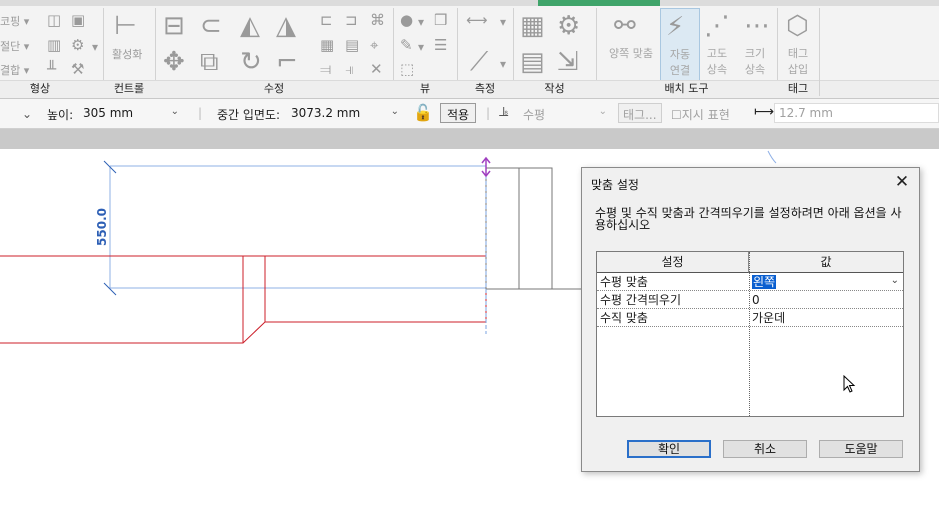 The width and height of the screenshot is (939, 530). I want to click on cancel-button: 취소, so click(765, 449).